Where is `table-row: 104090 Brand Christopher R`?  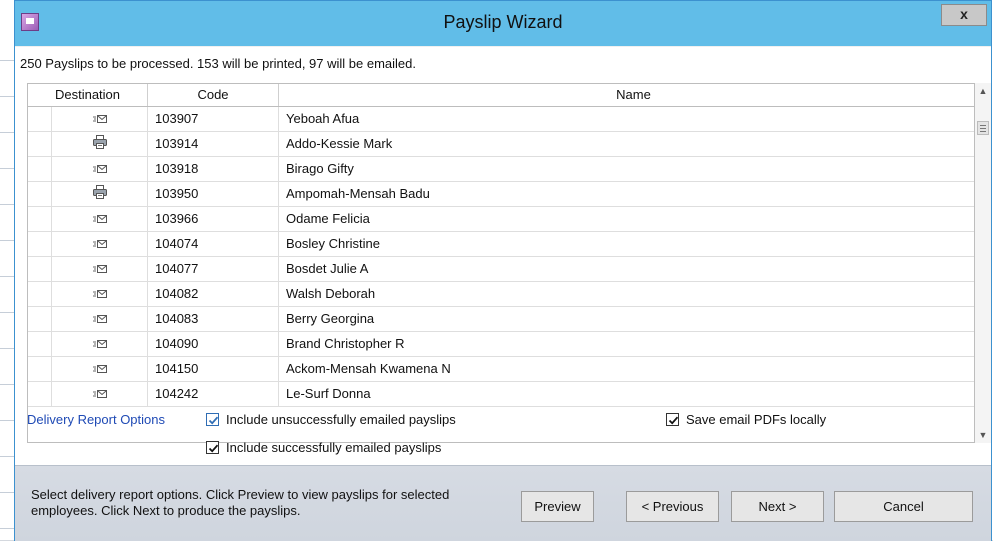 table-row: 104090 Brand Christopher R is located at coordinates (501, 344).